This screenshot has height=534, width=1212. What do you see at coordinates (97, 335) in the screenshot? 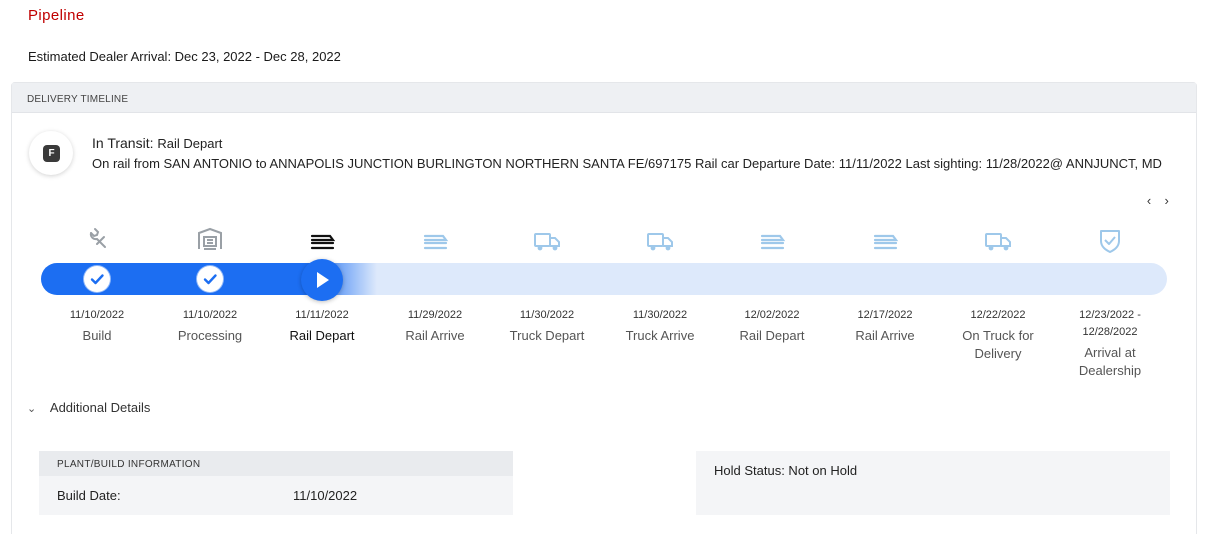
I see `step-name: Build` at bounding box center [97, 335].